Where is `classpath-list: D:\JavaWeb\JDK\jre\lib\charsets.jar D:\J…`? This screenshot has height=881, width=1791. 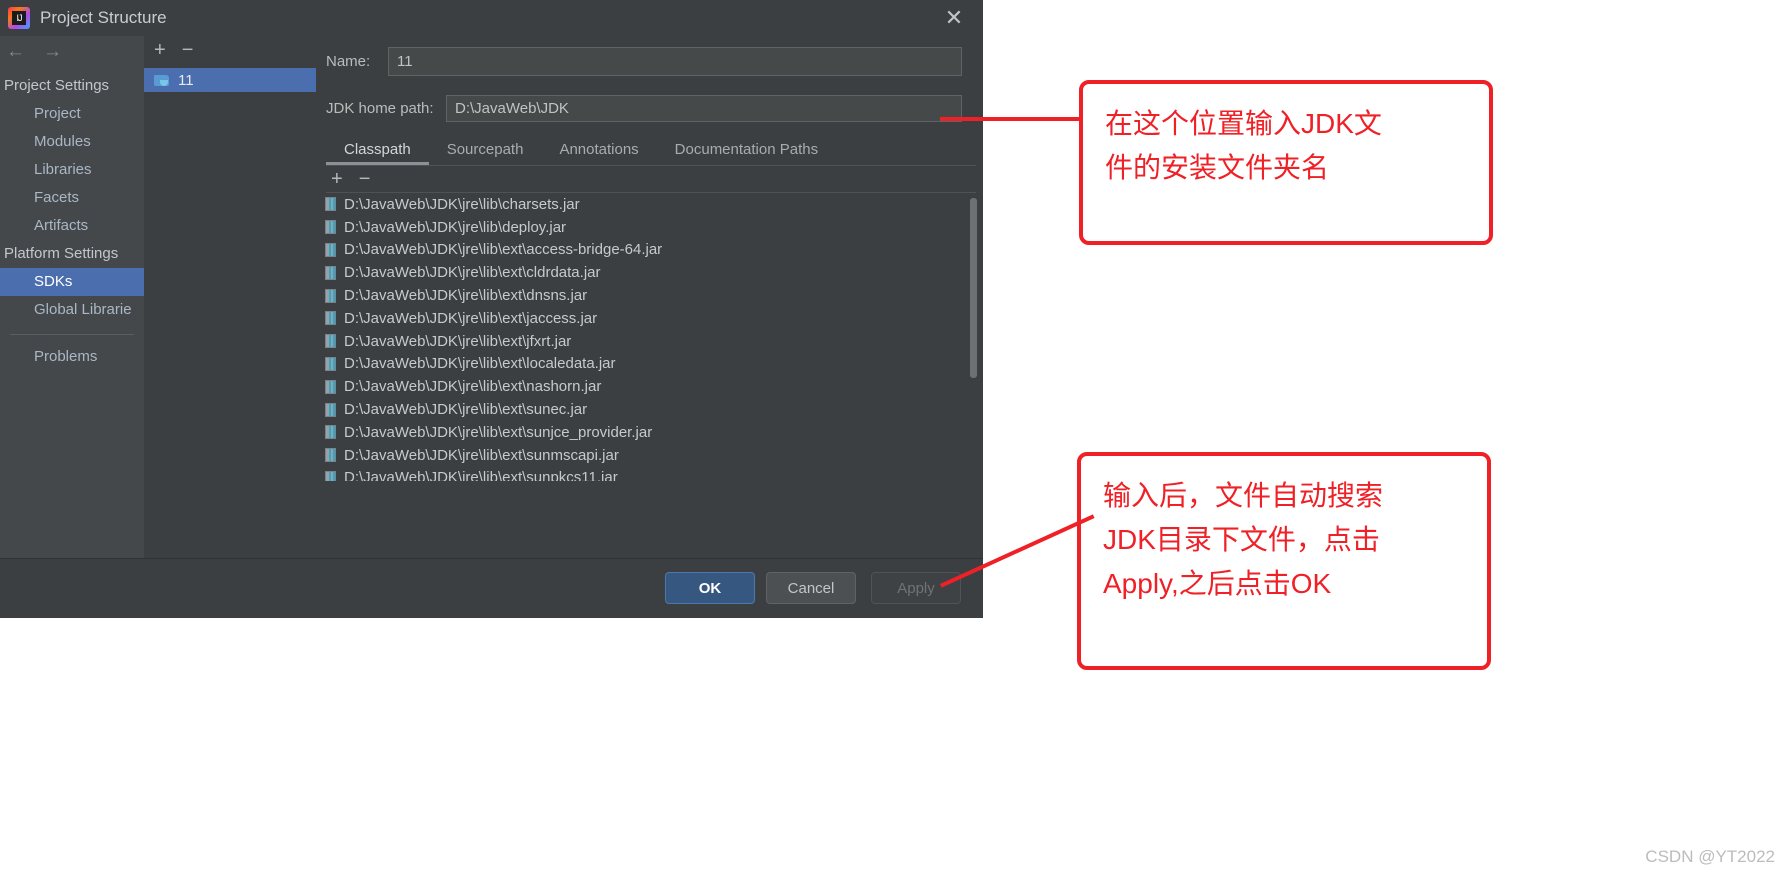 classpath-list: D:\JavaWeb\JDK\jre\lib\charsets.jar D:\J… is located at coordinates (649, 337).